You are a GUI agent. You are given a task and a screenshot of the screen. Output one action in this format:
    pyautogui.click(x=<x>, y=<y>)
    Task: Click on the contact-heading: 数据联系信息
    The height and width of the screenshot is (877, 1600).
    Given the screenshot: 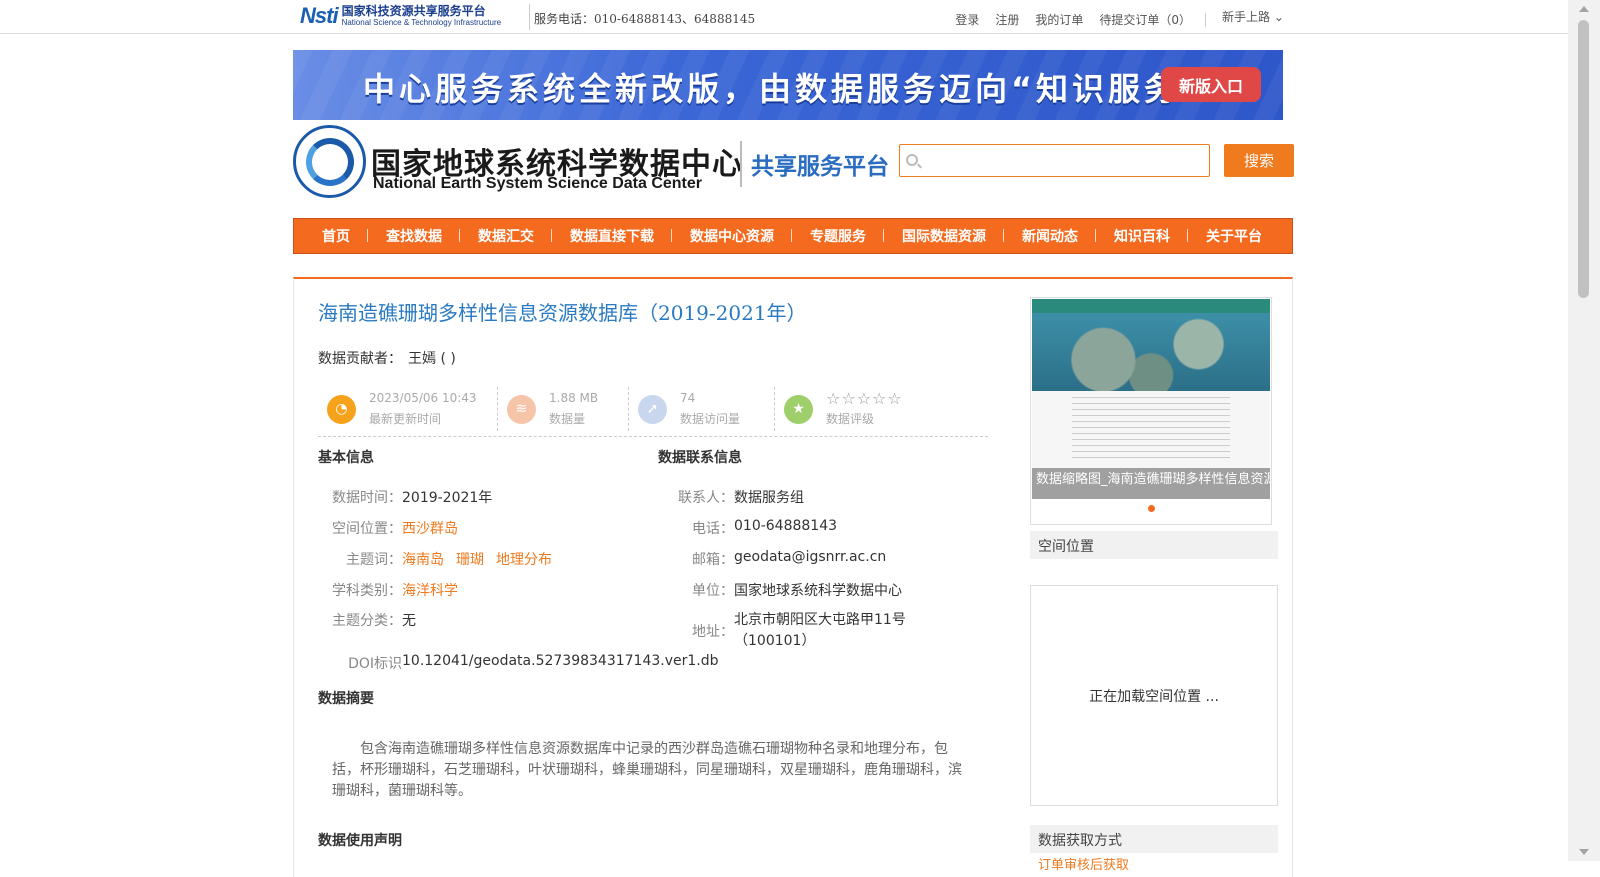 What is the action you would take?
    pyautogui.click(x=700, y=458)
    